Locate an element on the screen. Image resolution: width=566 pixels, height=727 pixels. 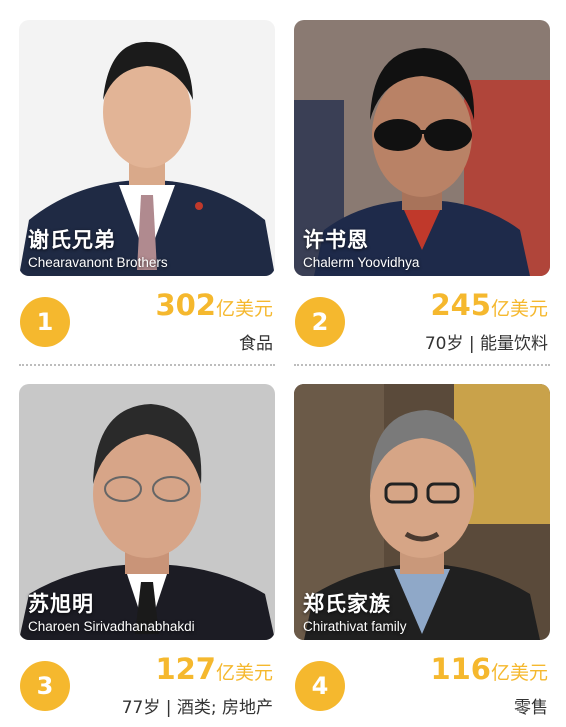
rank-badge: 4 is located at coordinates (320, 686).